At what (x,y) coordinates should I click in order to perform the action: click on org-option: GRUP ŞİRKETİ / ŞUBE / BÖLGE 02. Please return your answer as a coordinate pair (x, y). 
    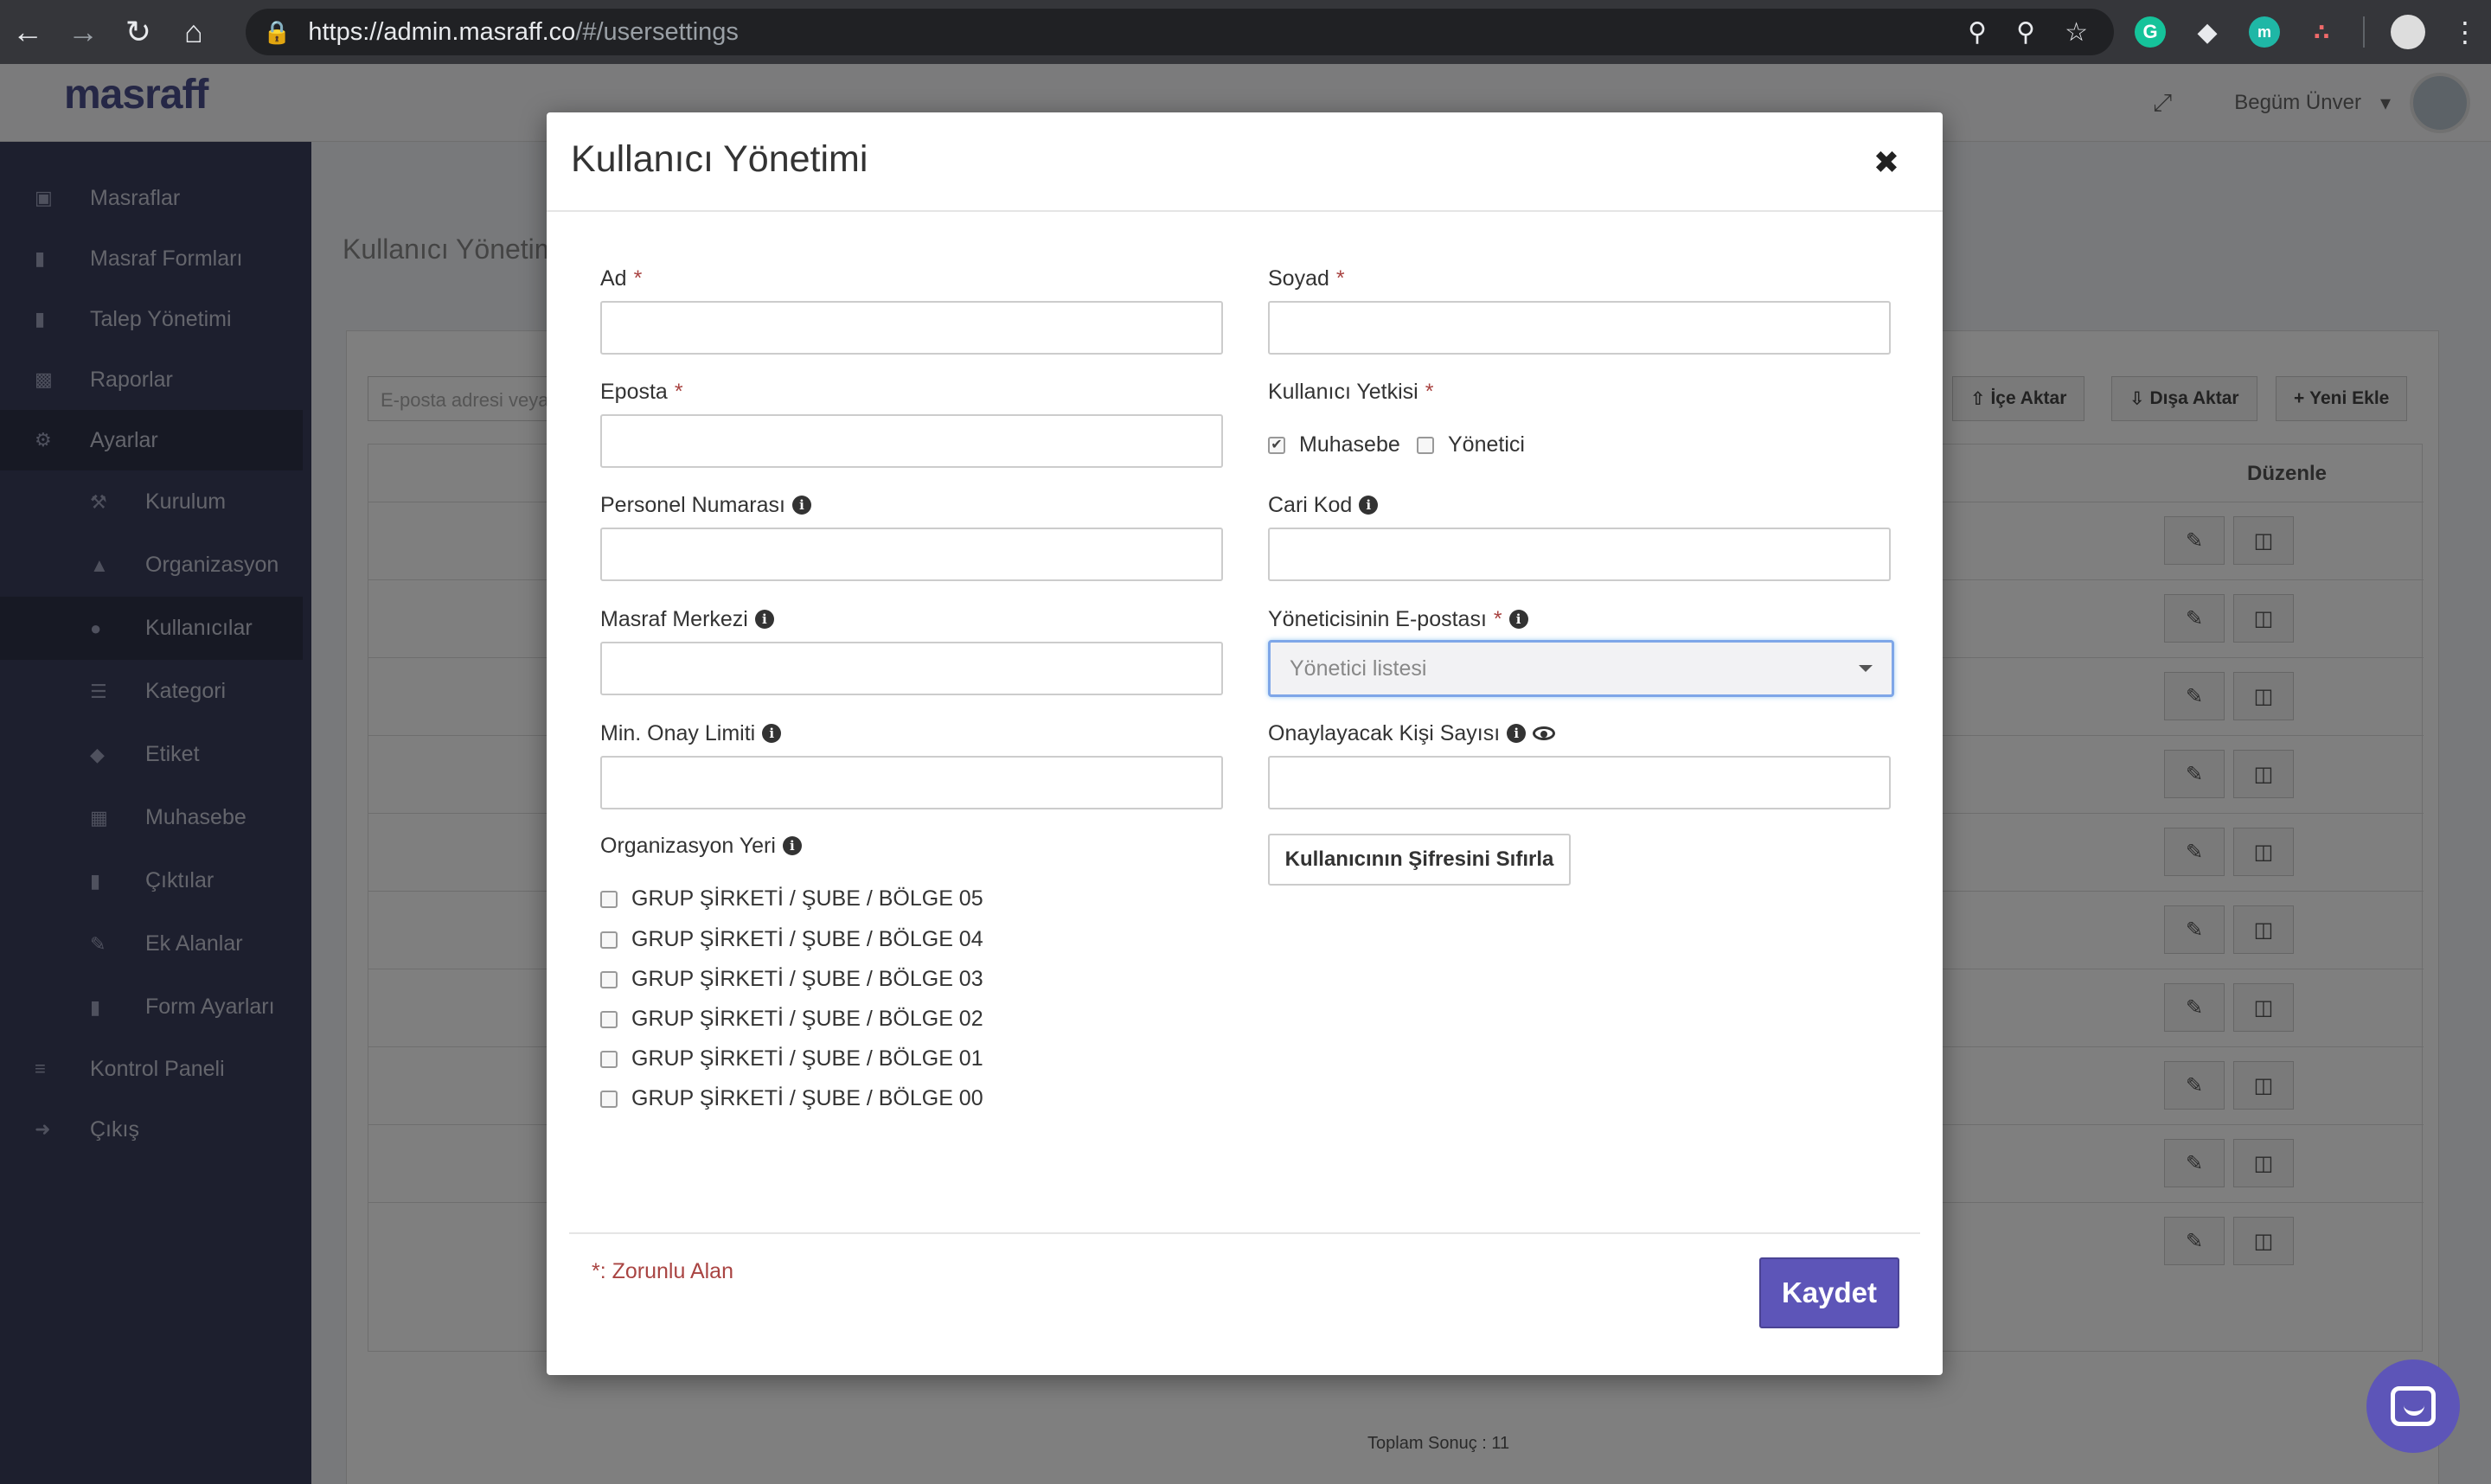
    Looking at the image, I should click on (791, 1020).